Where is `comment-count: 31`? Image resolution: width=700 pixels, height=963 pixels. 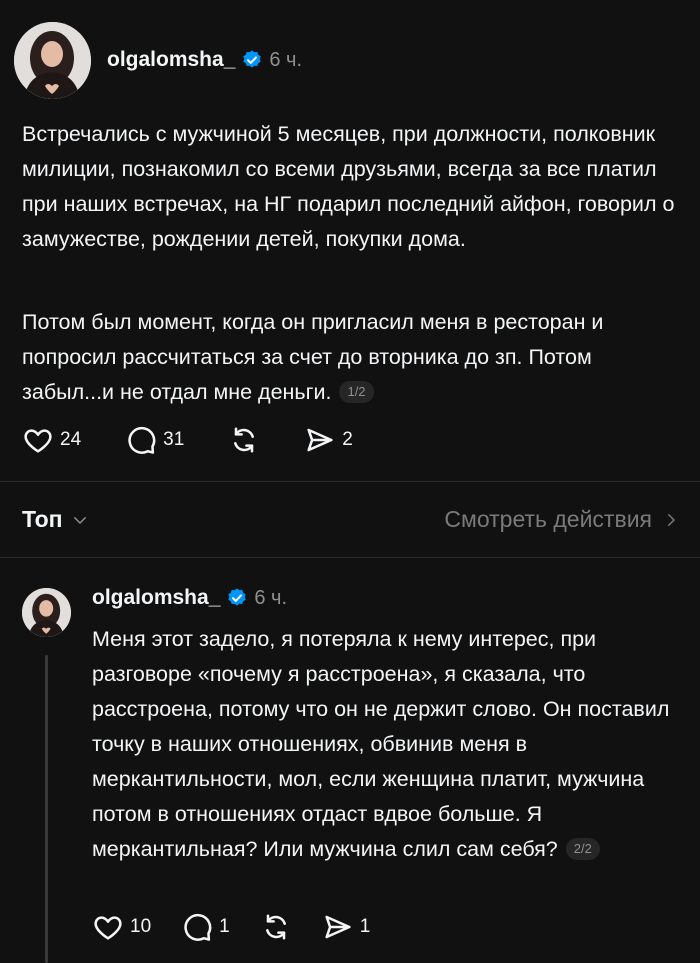
comment-count: 31 is located at coordinates (174, 439).